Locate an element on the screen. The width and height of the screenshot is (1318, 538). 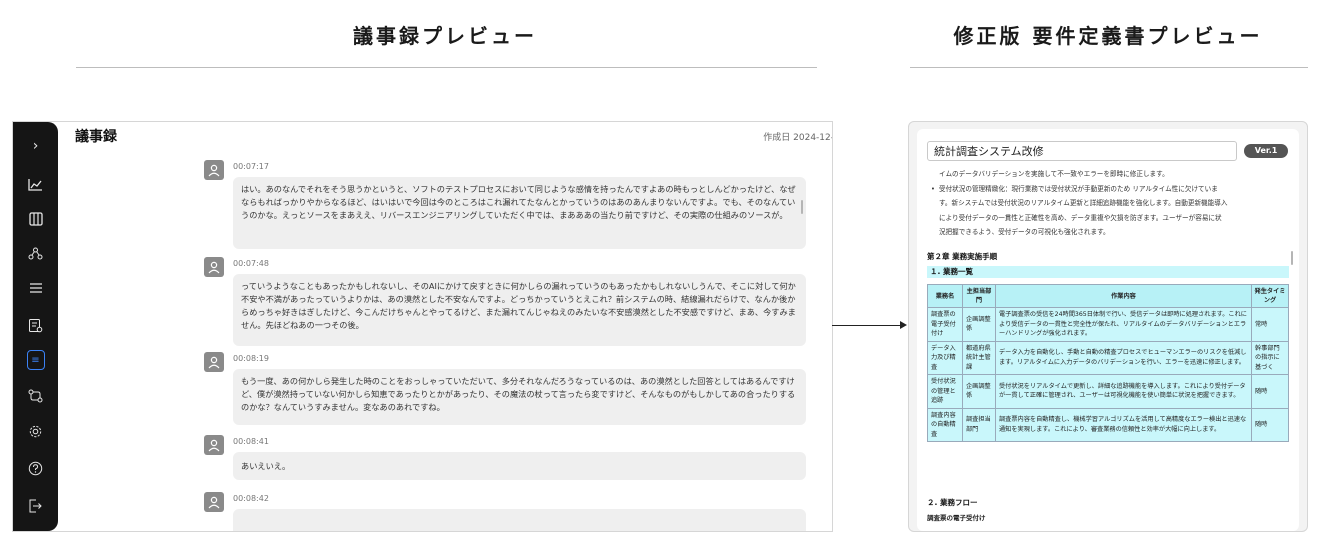
minutes-title: 議事録 is located at coordinates (96, 137).